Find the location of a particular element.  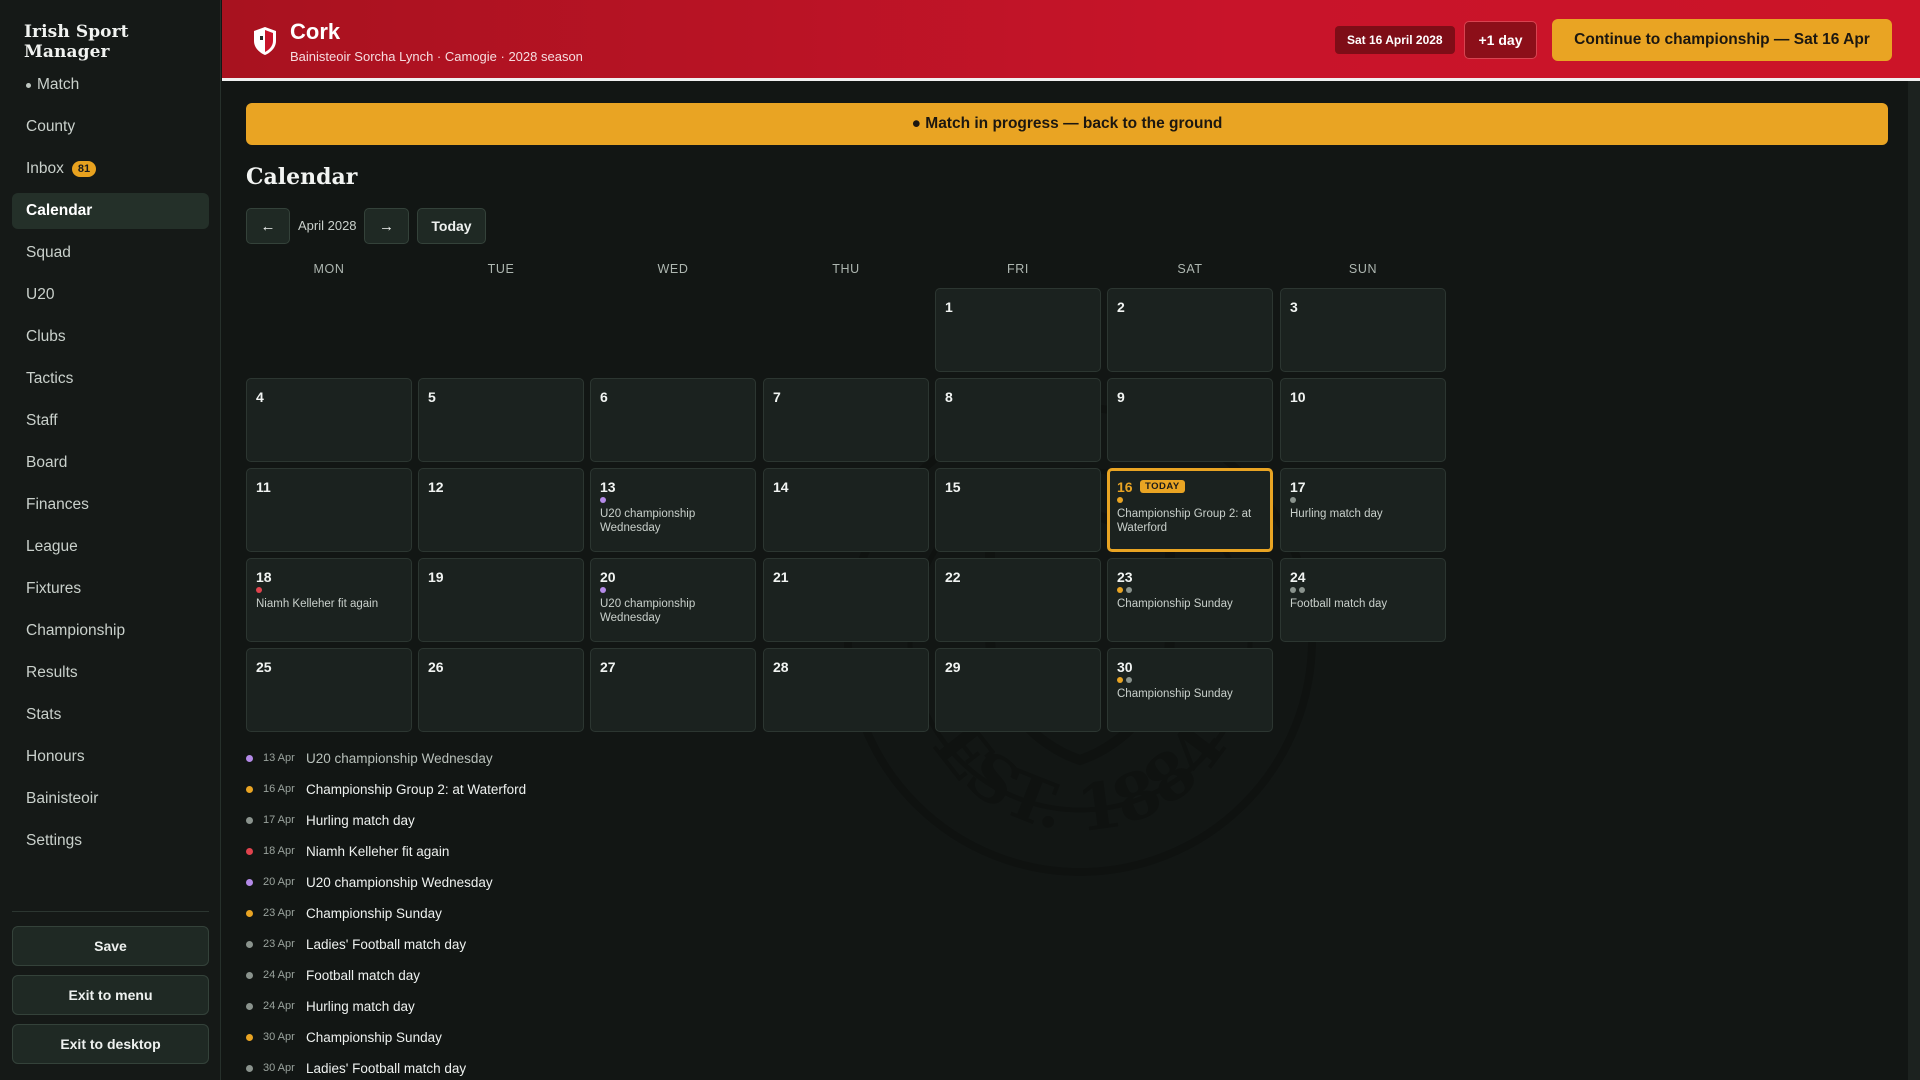

sidebar-item-settings: Settings is located at coordinates (110, 841).